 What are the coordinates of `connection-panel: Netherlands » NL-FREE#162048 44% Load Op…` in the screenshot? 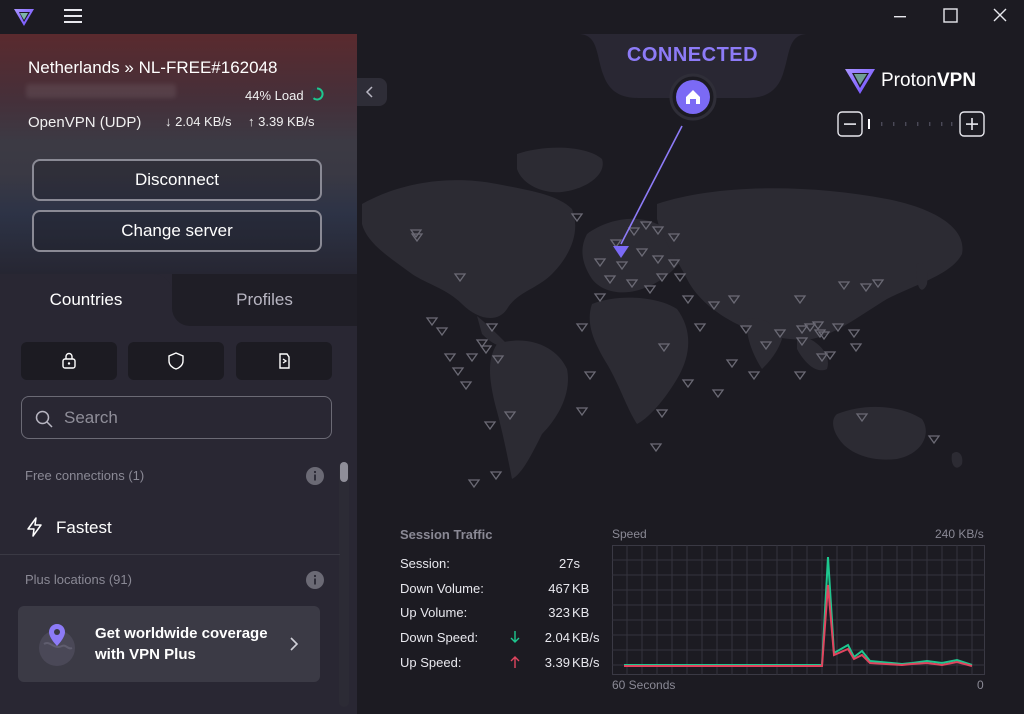 It's located at (178, 154).